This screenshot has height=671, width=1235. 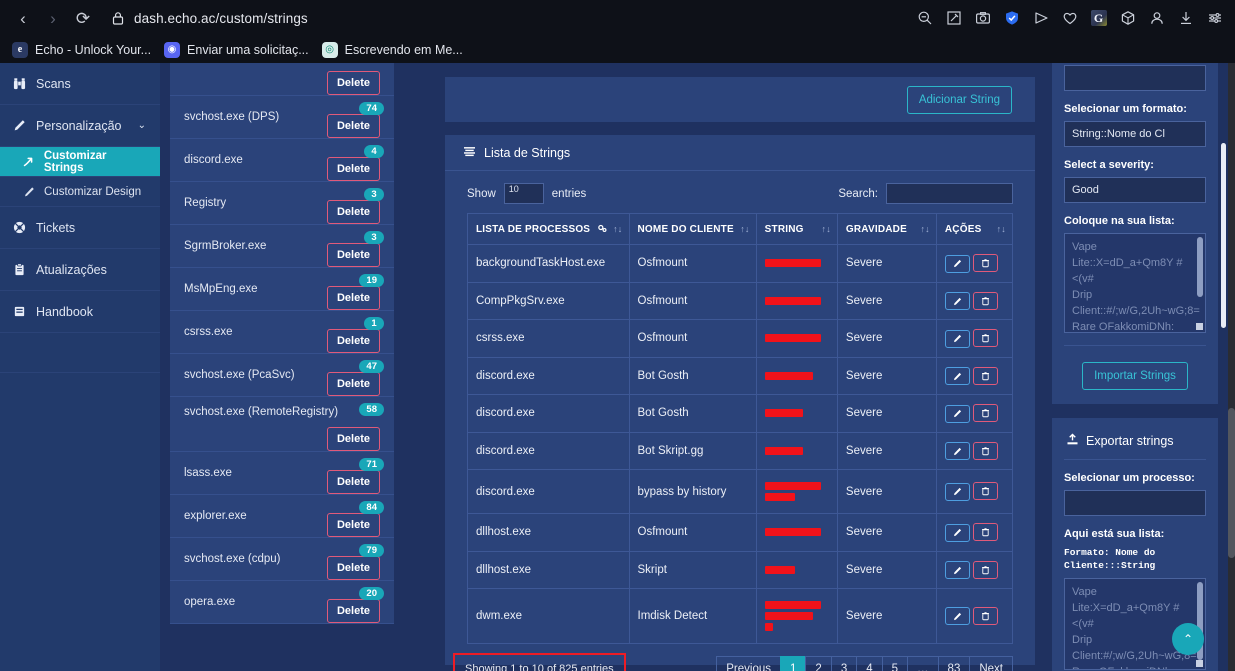 I want to click on pagination-page-3: 3, so click(x=843, y=663).